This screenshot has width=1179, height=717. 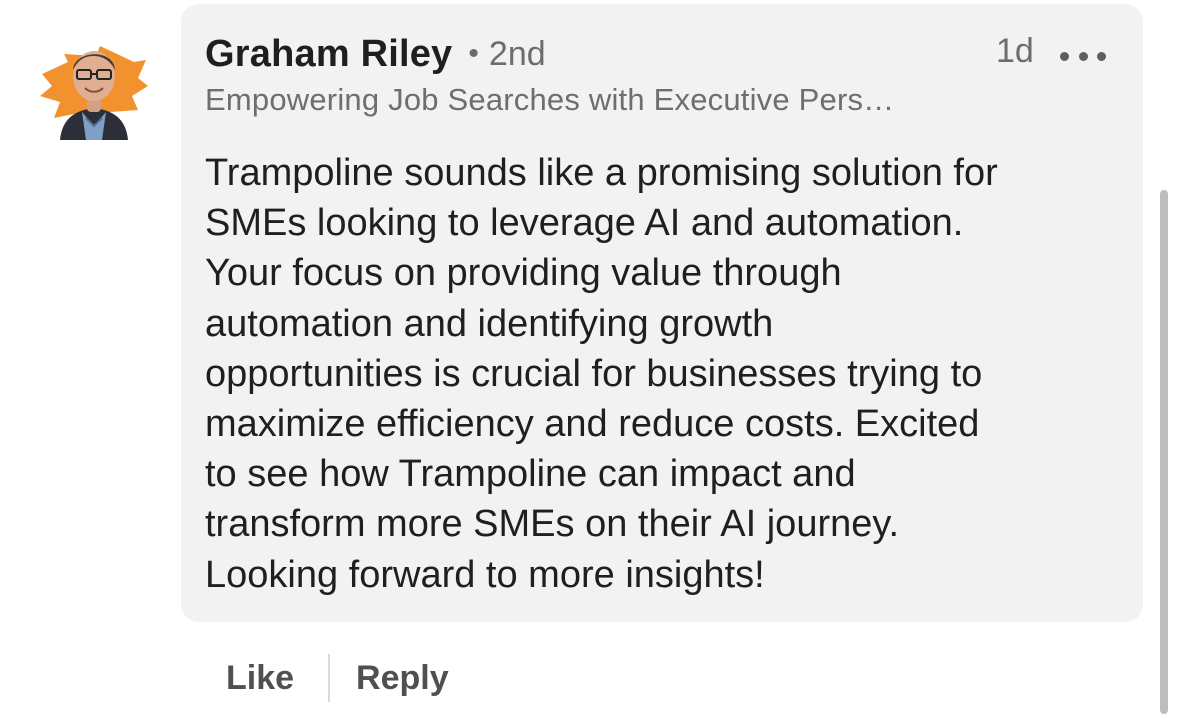 What do you see at coordinates (328, 54) in the screenshot?
I see `author-name: Graham Riley` at bounding box center [328, 54].